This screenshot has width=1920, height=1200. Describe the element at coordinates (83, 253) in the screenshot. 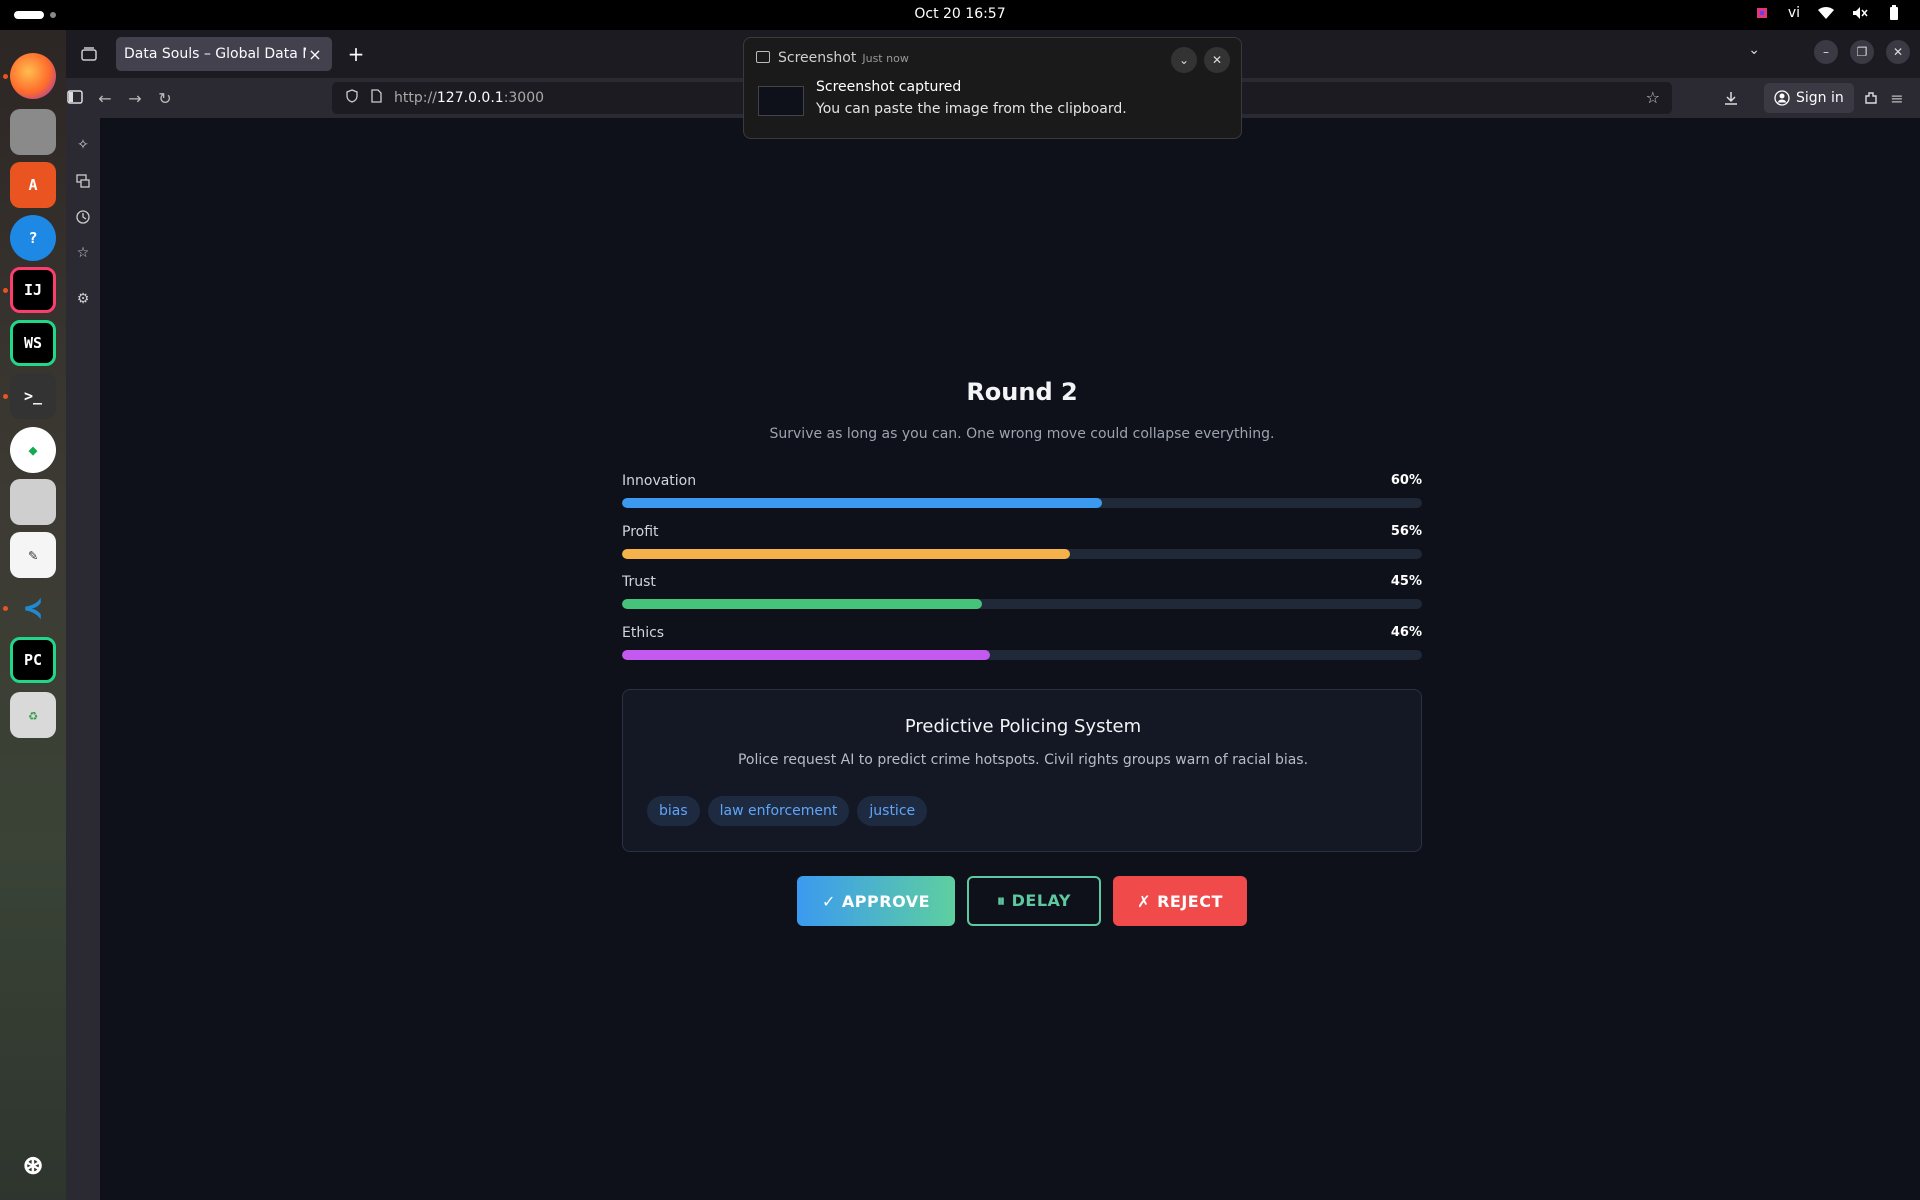

I see `bookmarks-icon: ☆` at that location.